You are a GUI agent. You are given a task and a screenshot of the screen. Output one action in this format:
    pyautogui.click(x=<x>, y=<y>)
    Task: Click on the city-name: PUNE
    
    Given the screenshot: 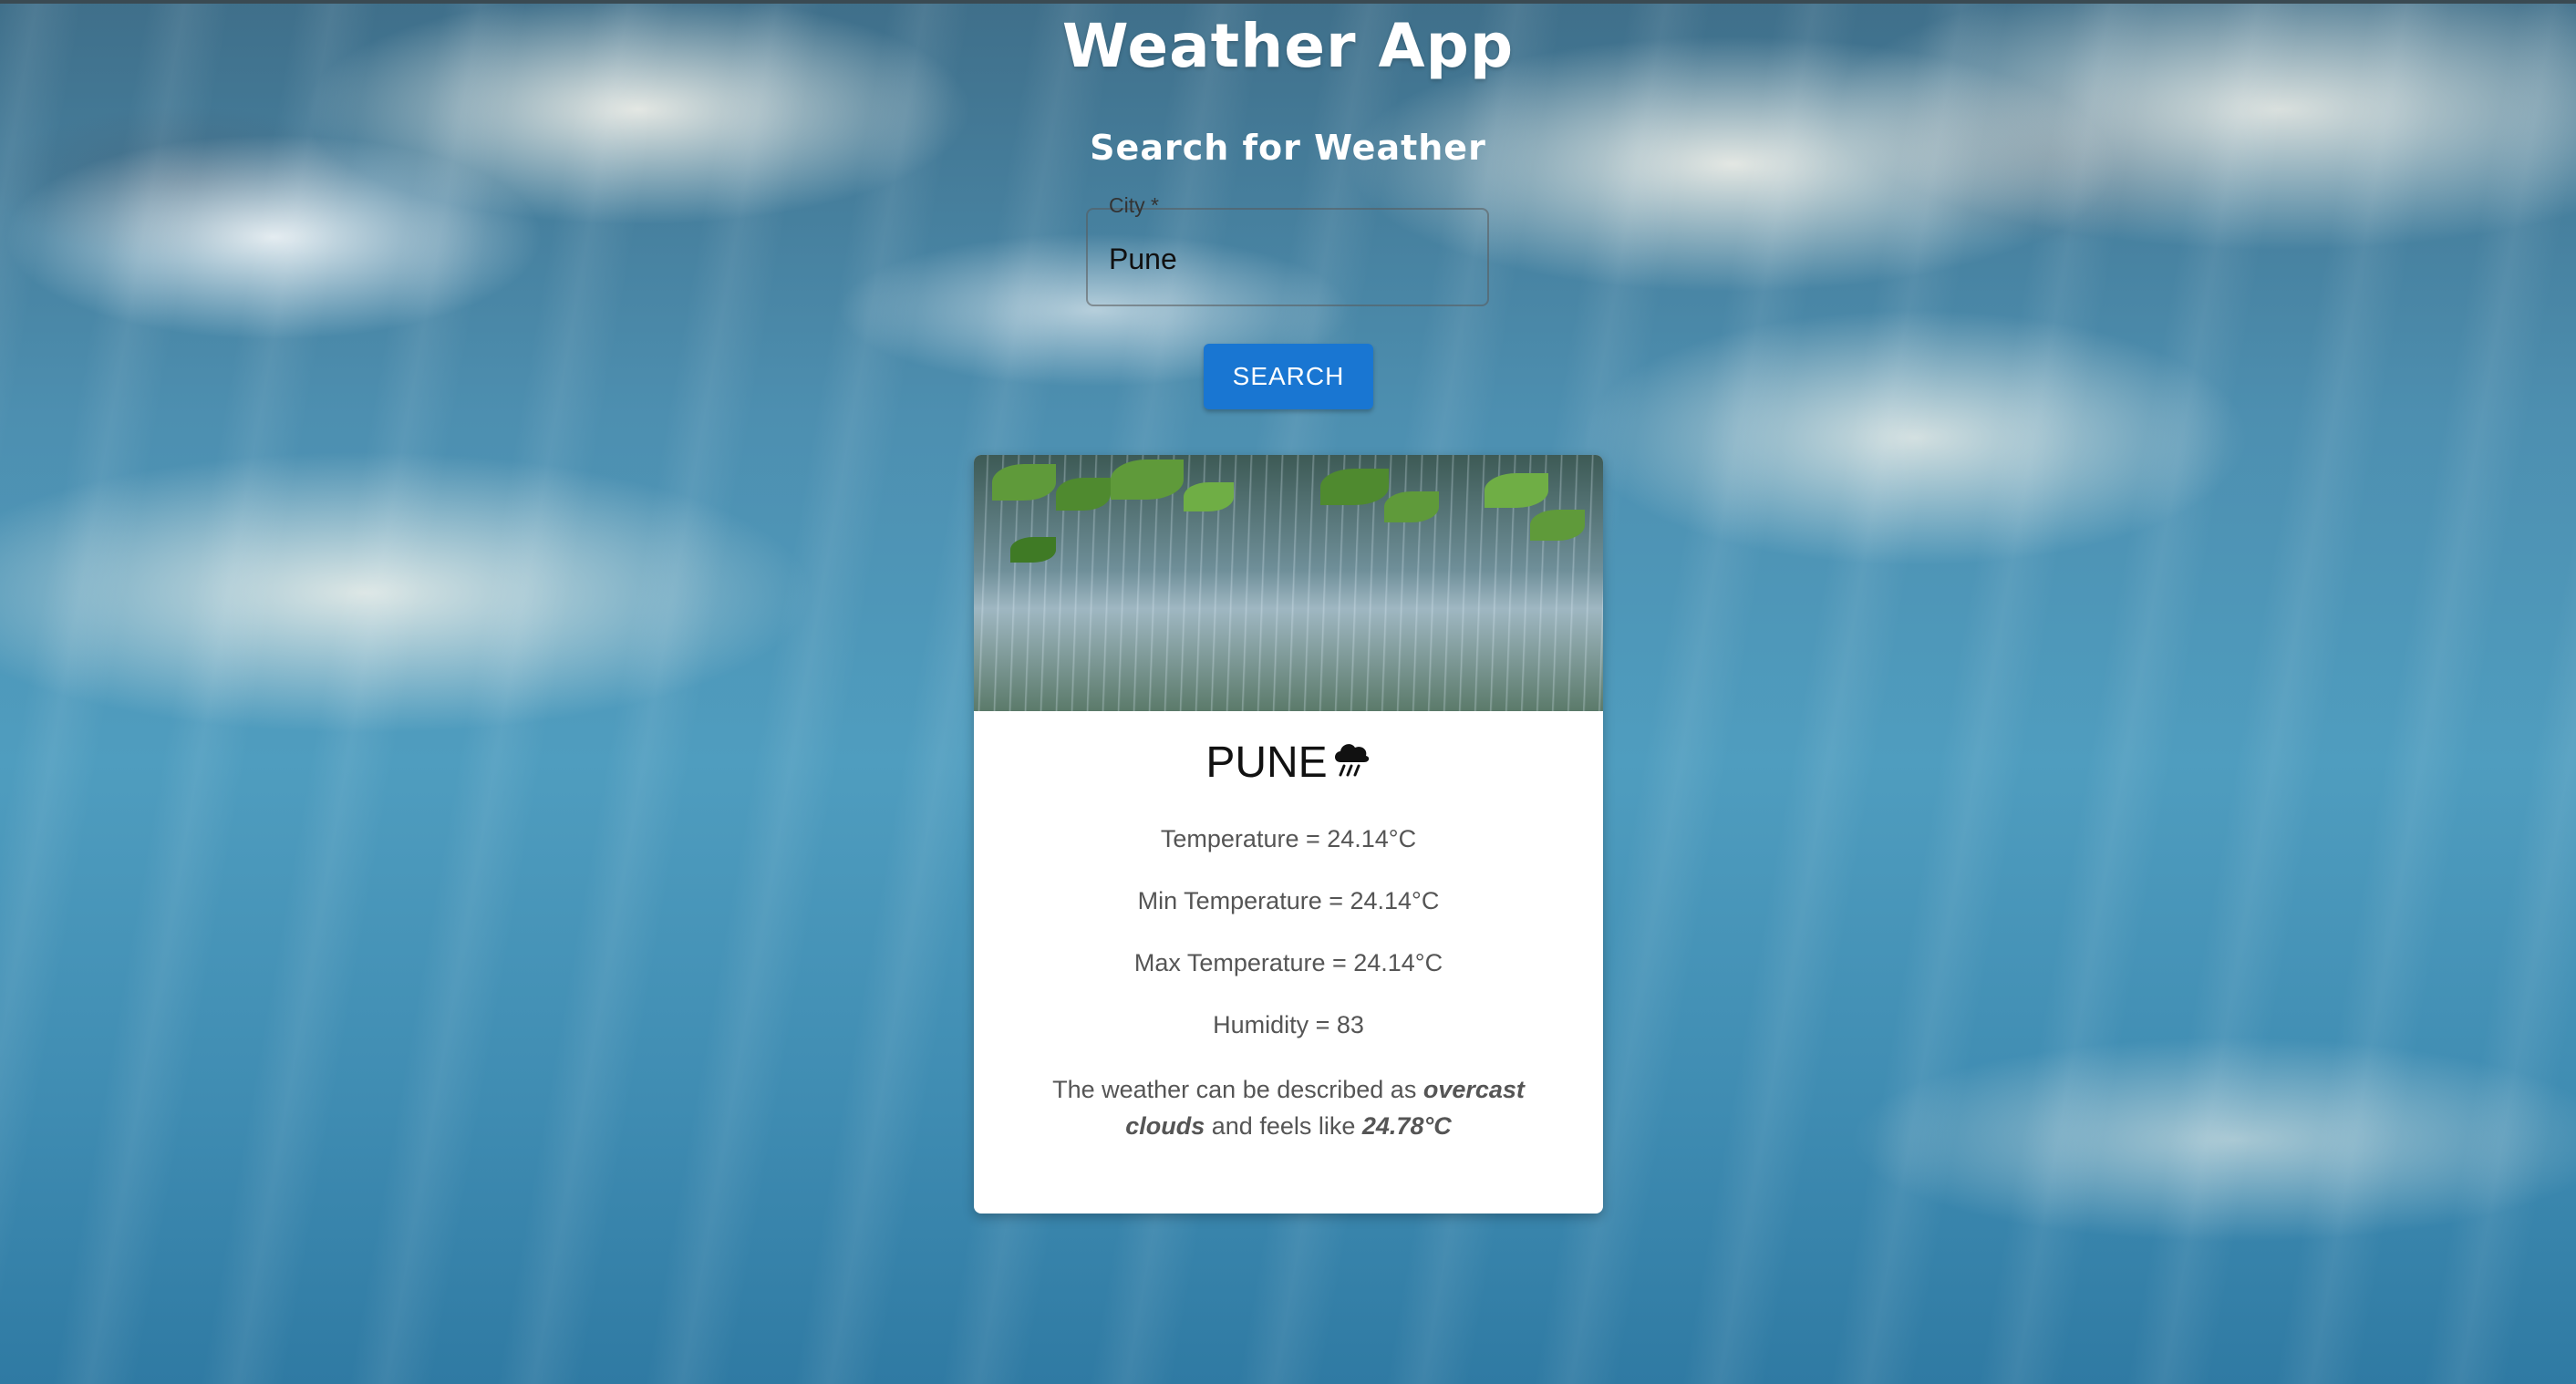 What is the action you would take?
    pyautogui.click(x=1266, y=762)
    